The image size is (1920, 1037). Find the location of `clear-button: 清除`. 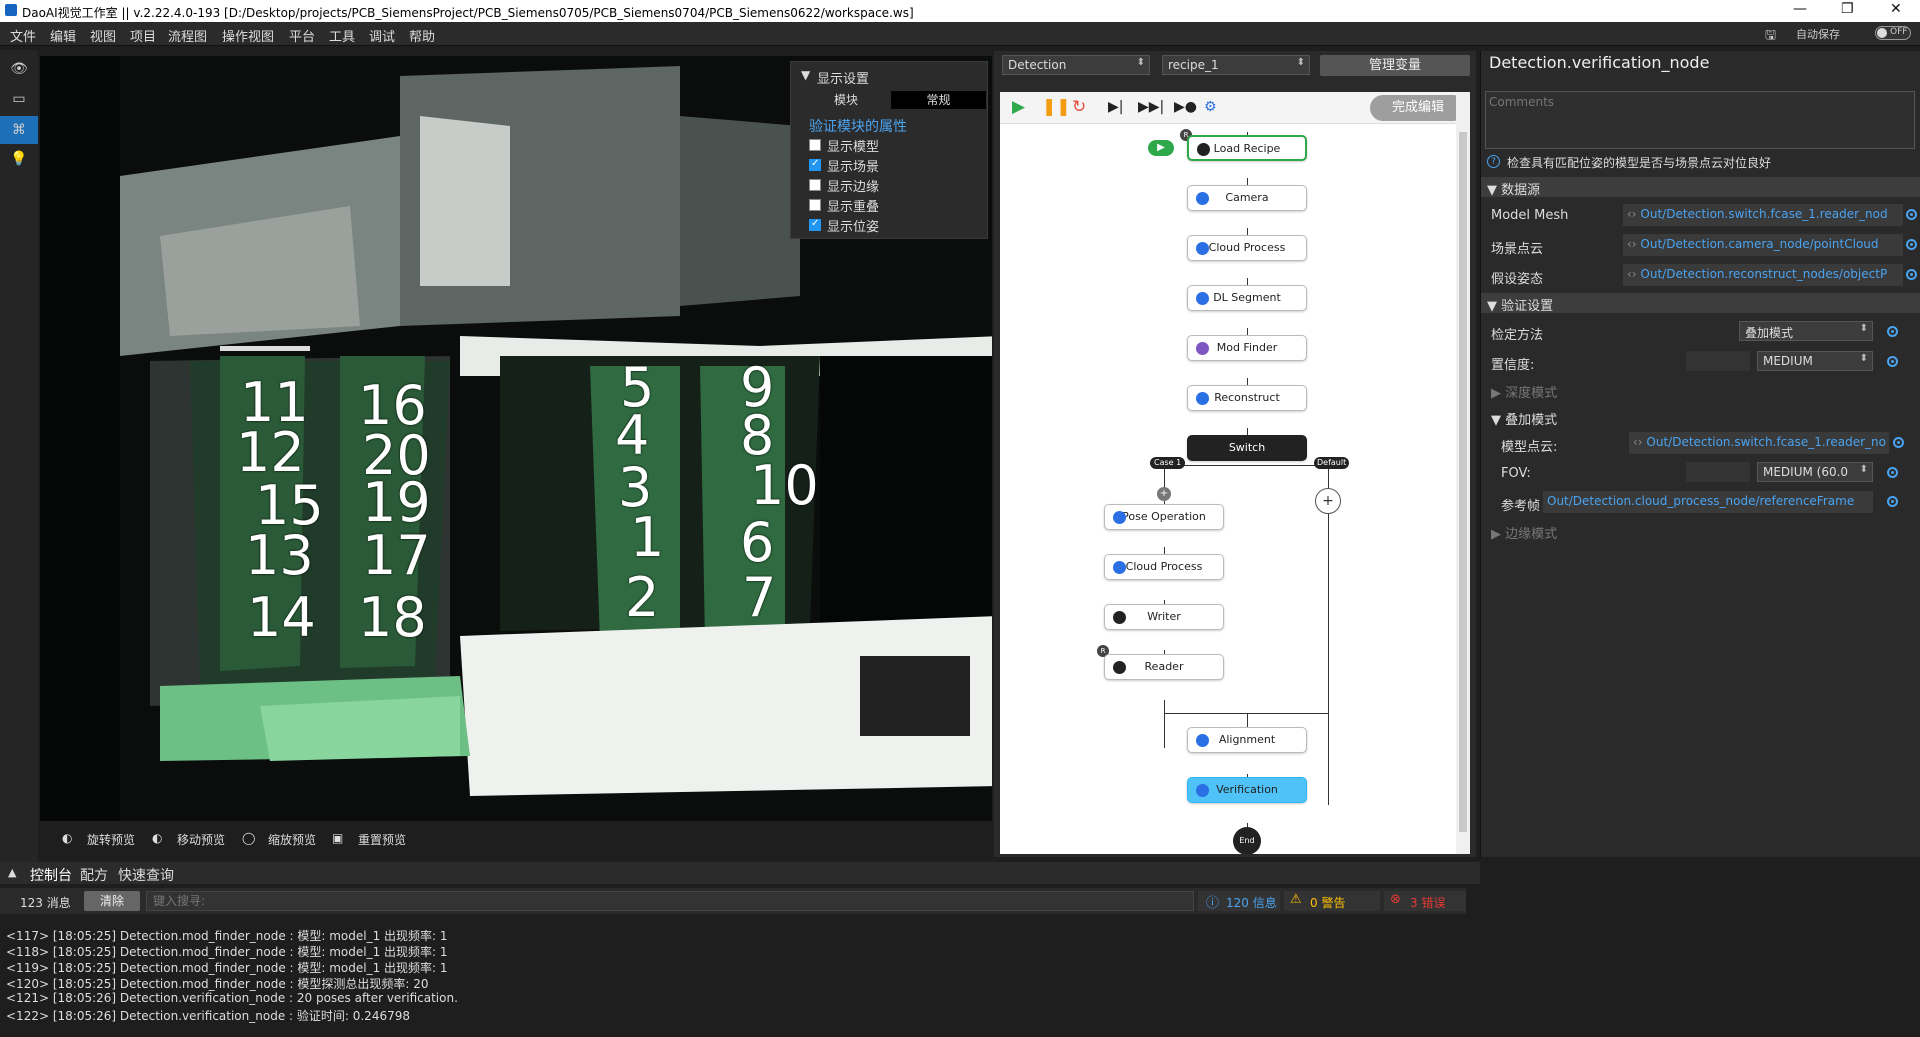

clear-button: 清除 is located at coordinates (112, 901).